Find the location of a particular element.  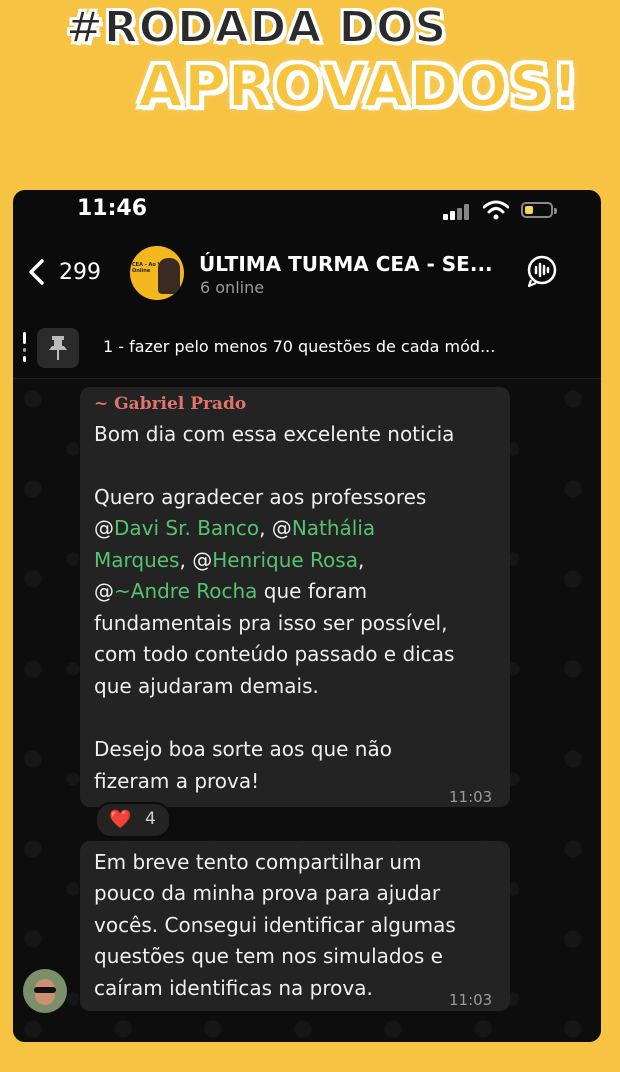

pin-button is located at coordinates (58, 348).